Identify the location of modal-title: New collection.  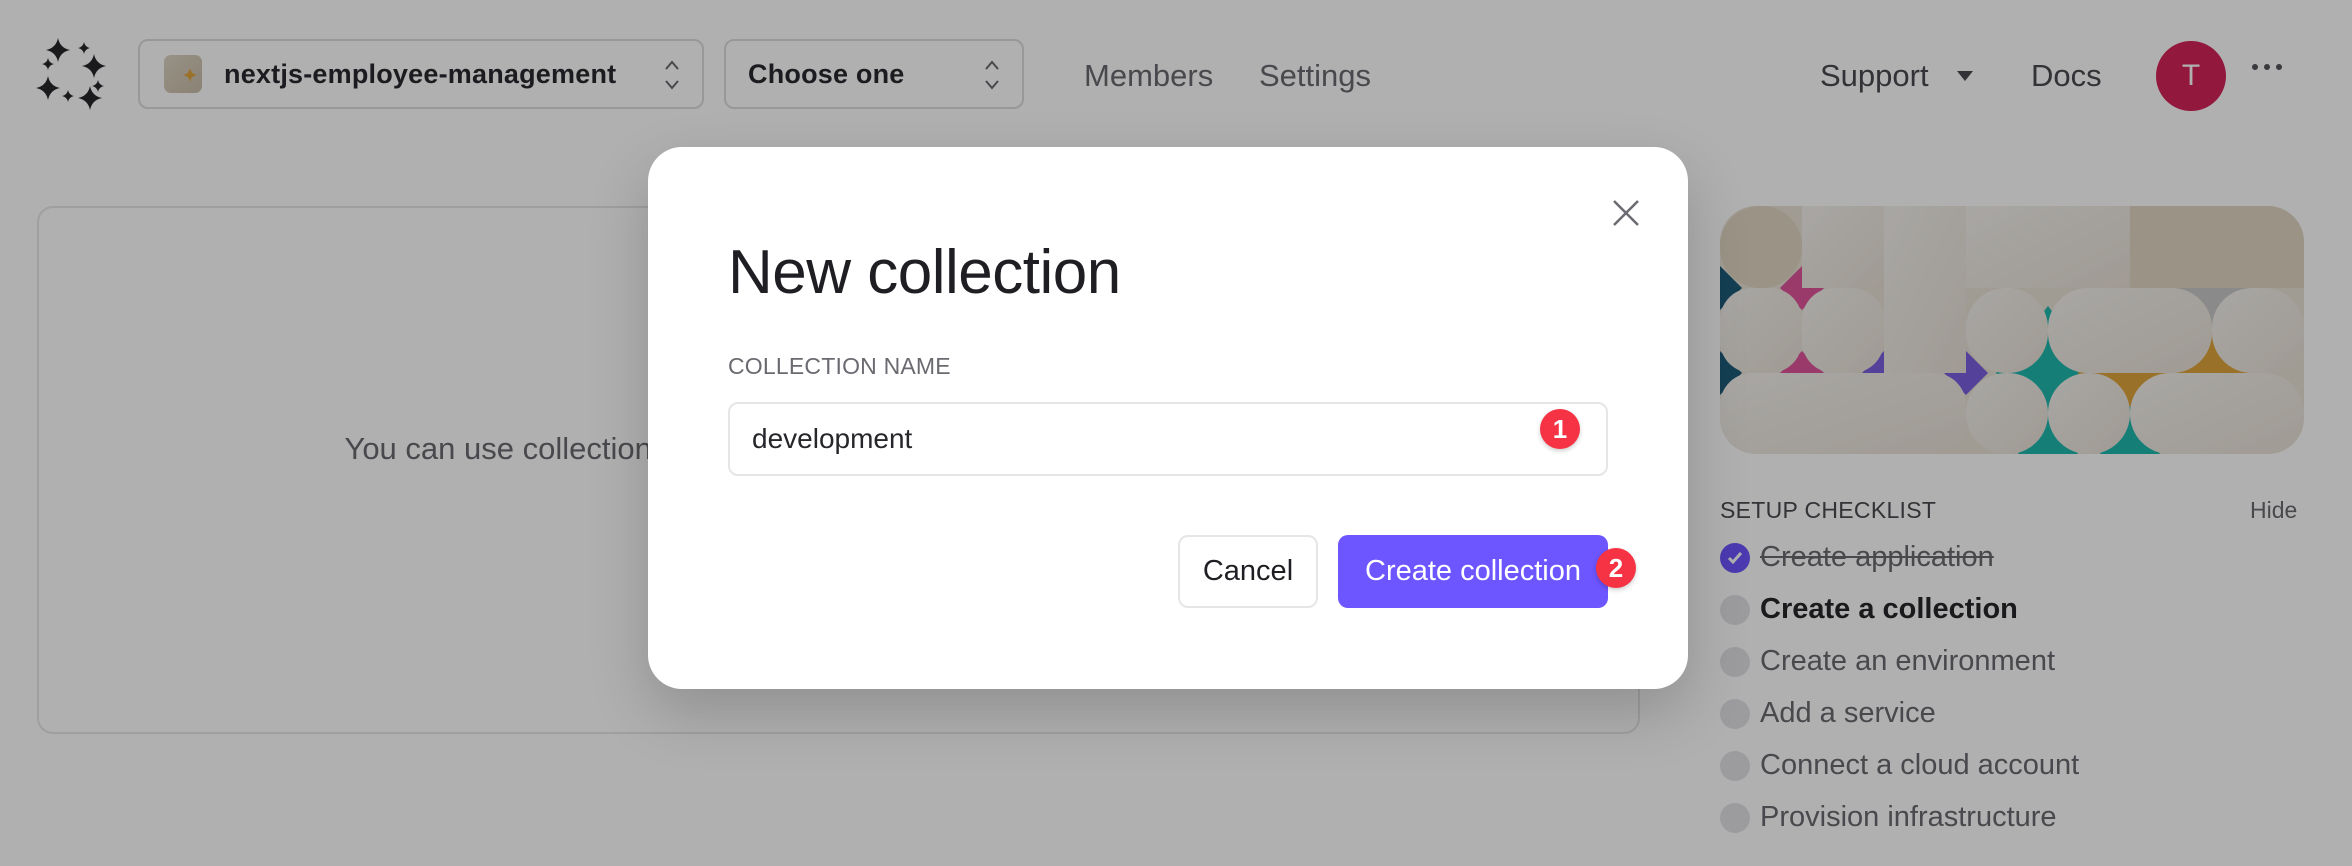
(924, 272).